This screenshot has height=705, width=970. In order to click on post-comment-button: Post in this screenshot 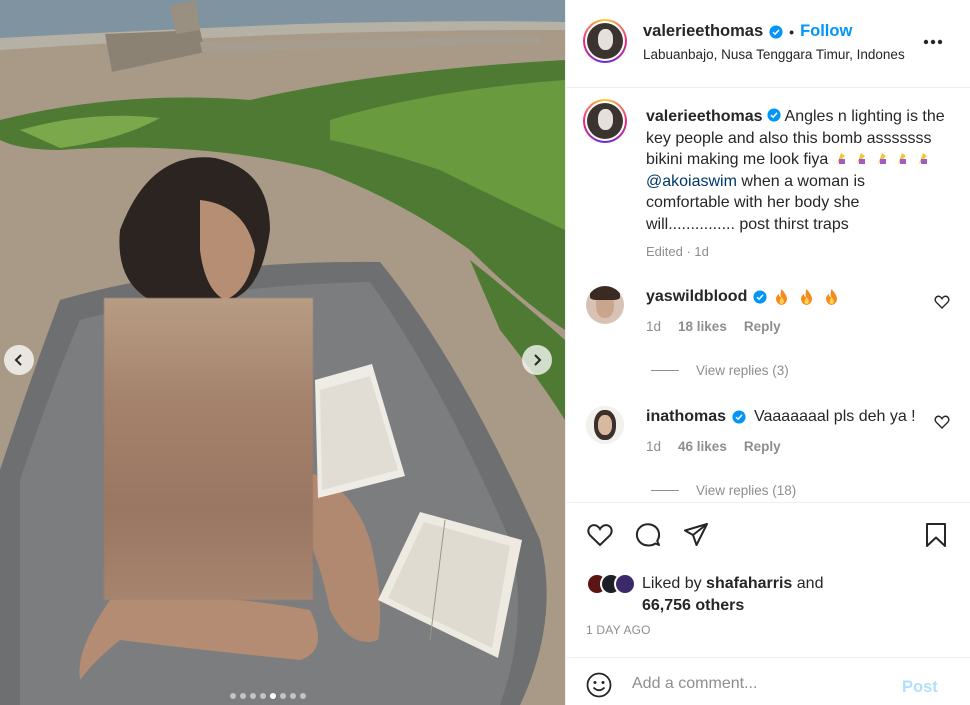, I will do `click(920, 687)`.